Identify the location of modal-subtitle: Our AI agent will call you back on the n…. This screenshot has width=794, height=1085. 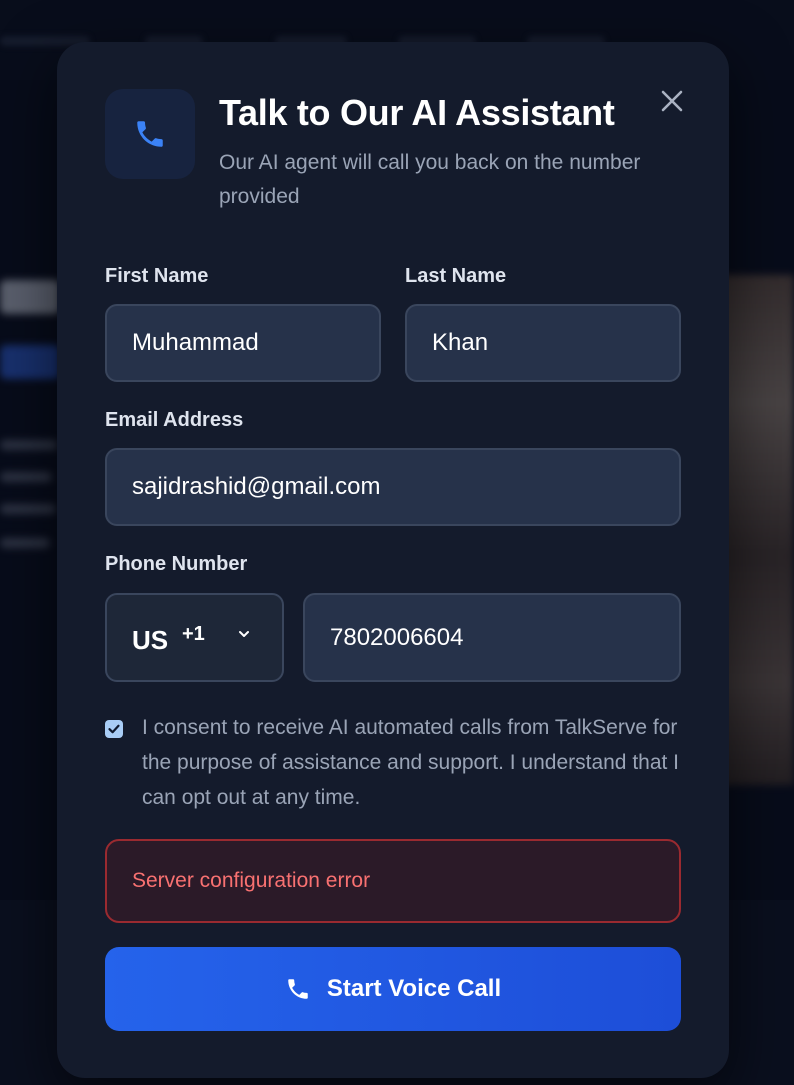
(430, 179).